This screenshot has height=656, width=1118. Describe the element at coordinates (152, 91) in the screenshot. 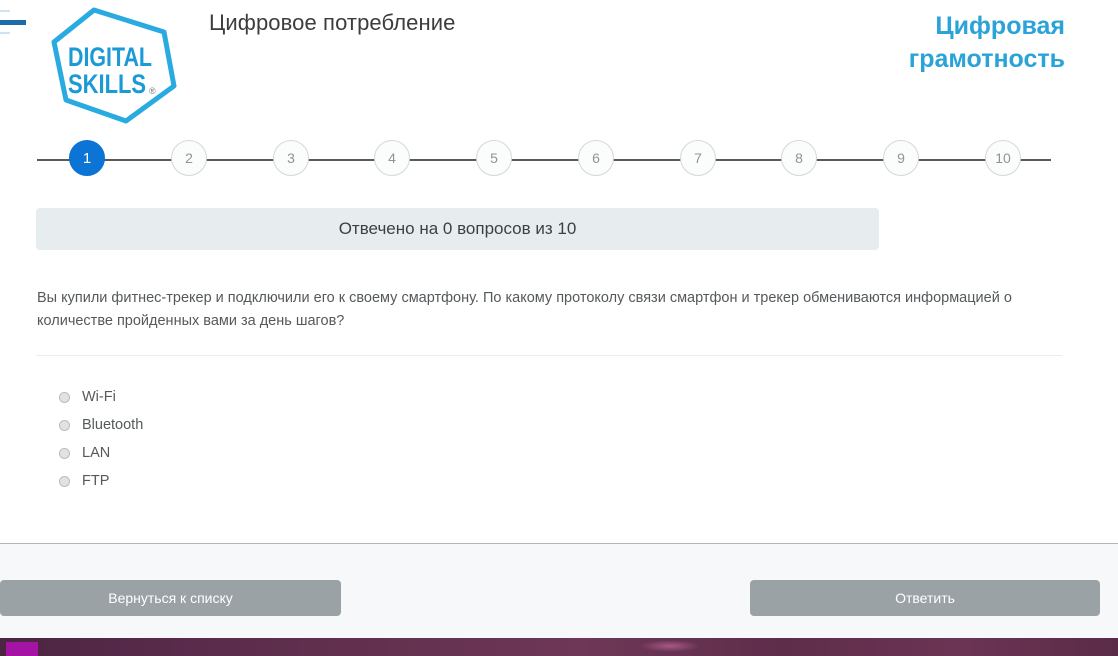

I see `logo-registered-icon: ®` at that location.